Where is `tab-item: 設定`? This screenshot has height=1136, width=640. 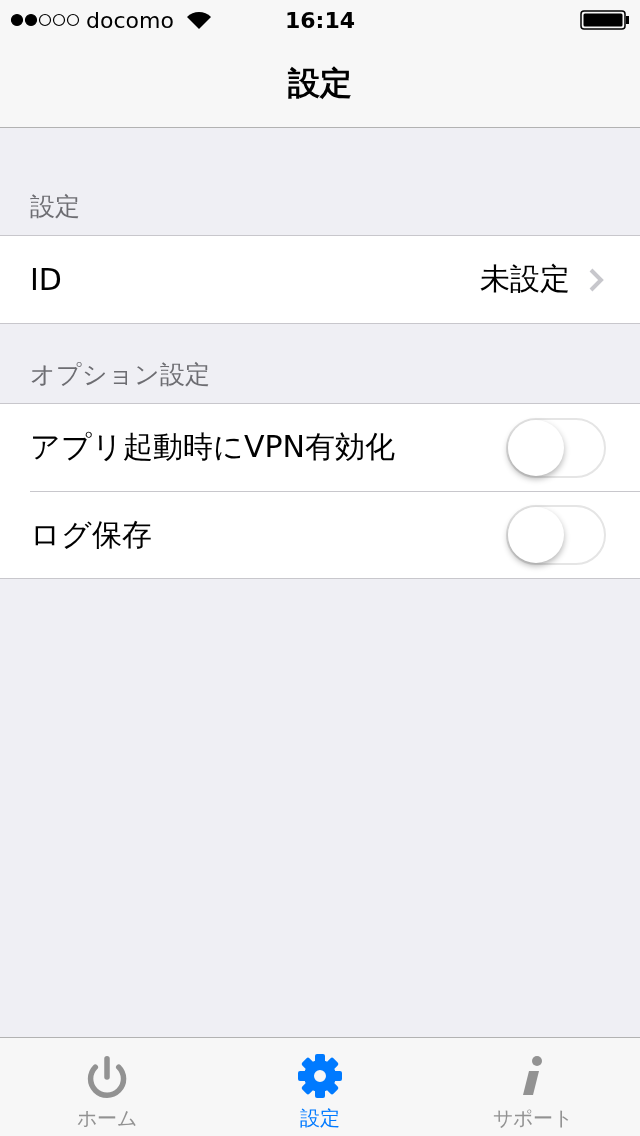 tab-item: 設定 is located at coordinates (320, 1087).